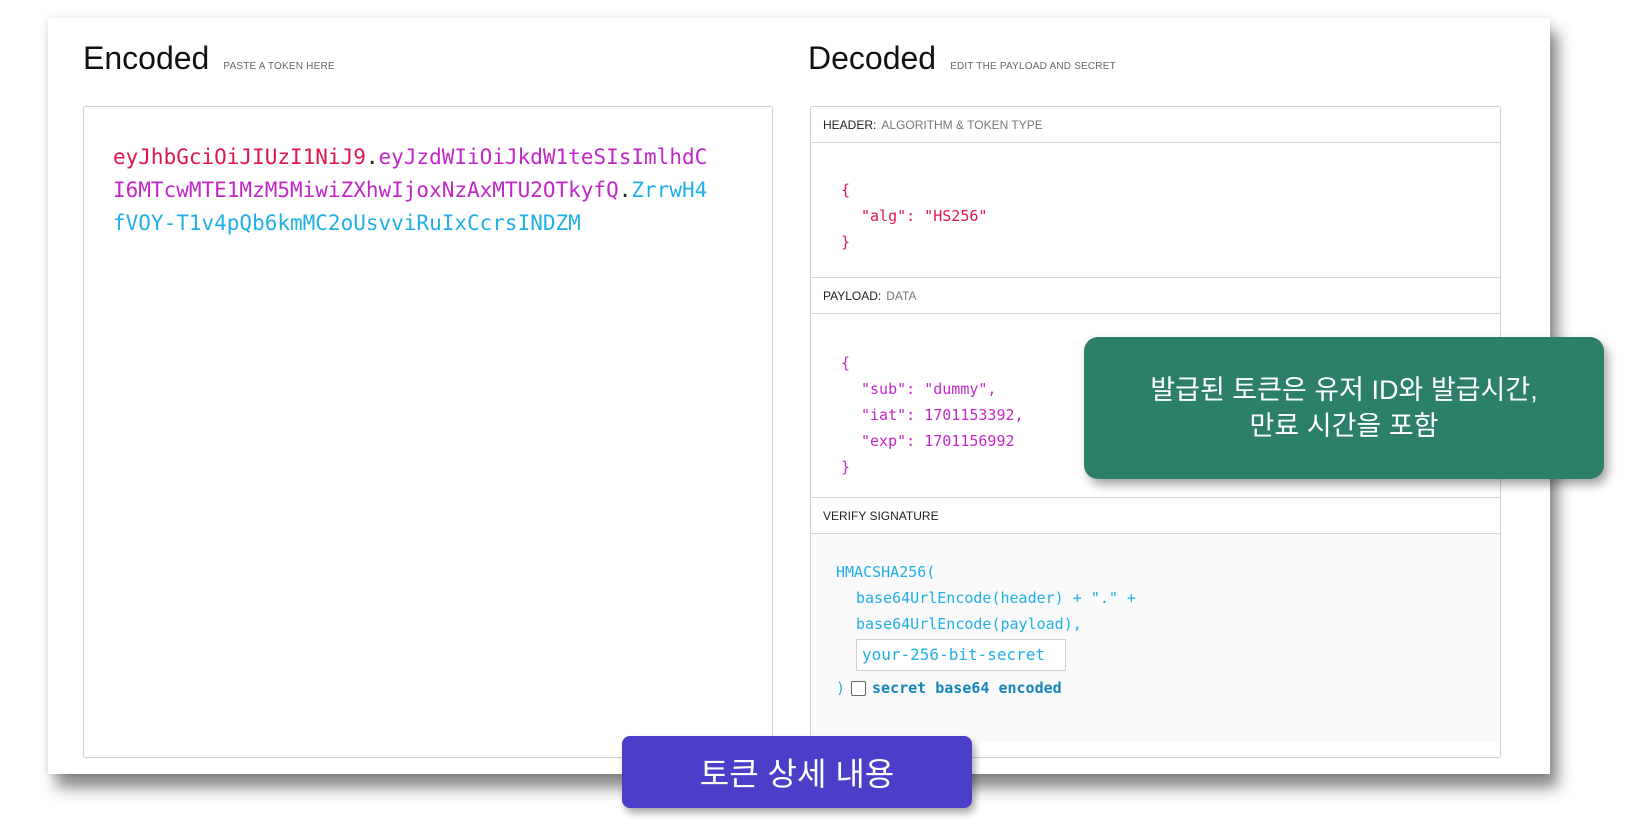 This screenshot has height=825, width=1626. I want to click on payload-sublabel: DATA, so click(901, 295).